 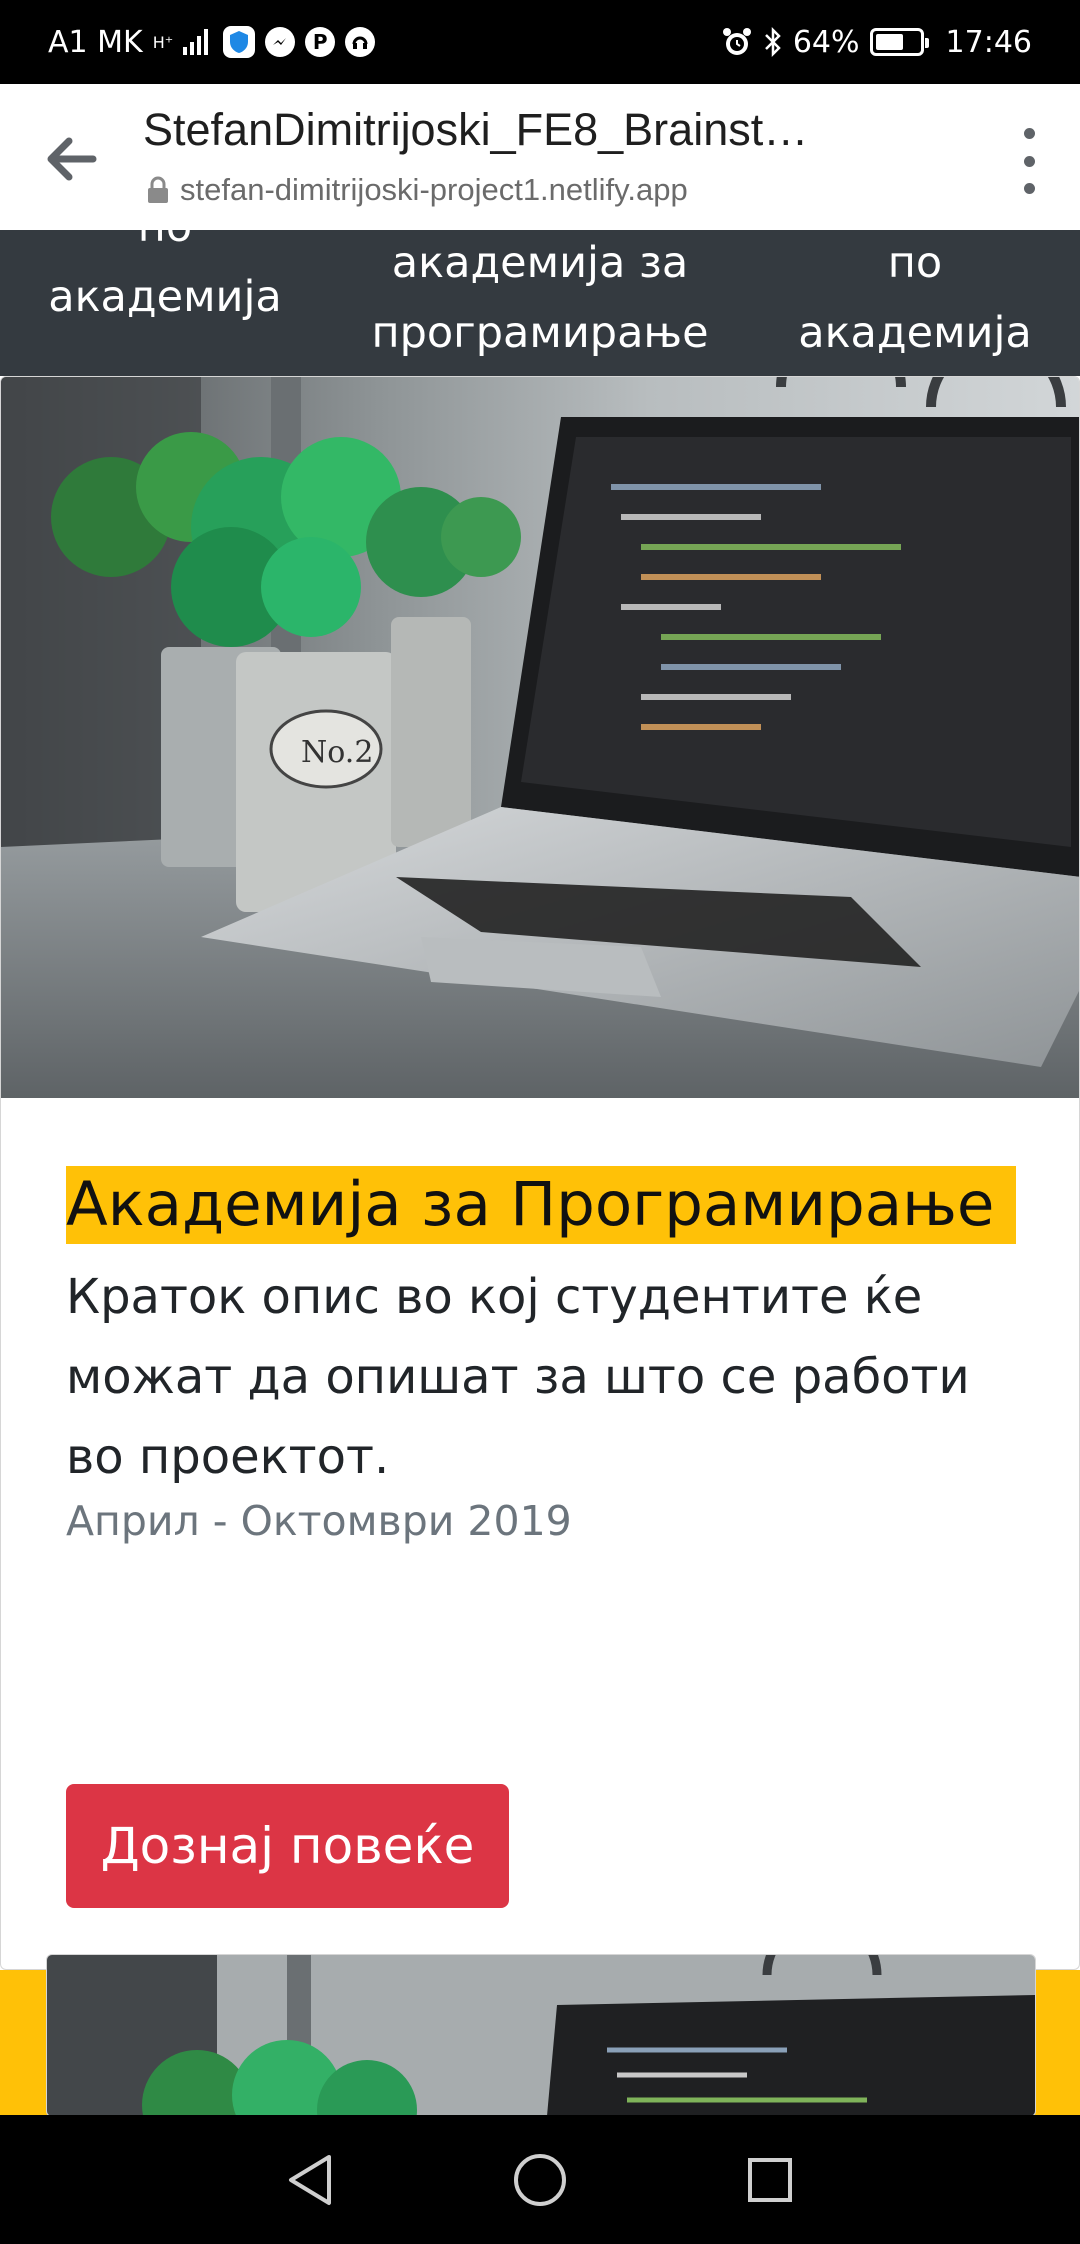 I want to click on pinterest-icon: P, so click(x=320, y=42).